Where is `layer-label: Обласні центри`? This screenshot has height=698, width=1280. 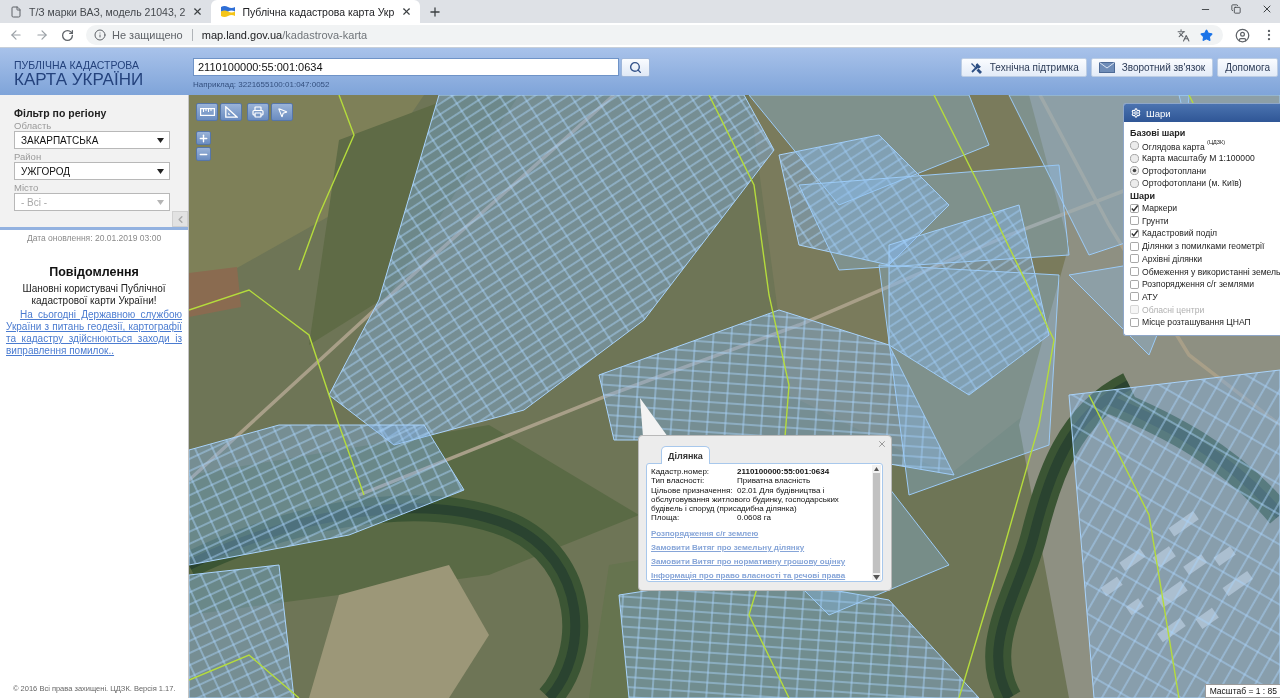 layer-label: Обласні центри is located at coordinates (1173, 309).